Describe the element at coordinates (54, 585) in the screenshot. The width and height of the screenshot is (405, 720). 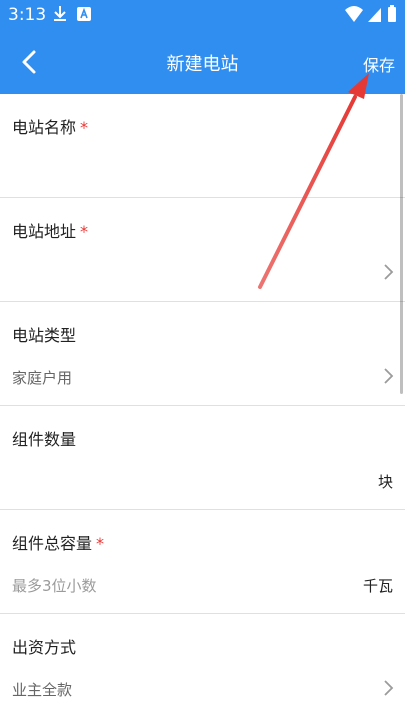
I see `total-capacity-input: 最多3位小数` at that location.